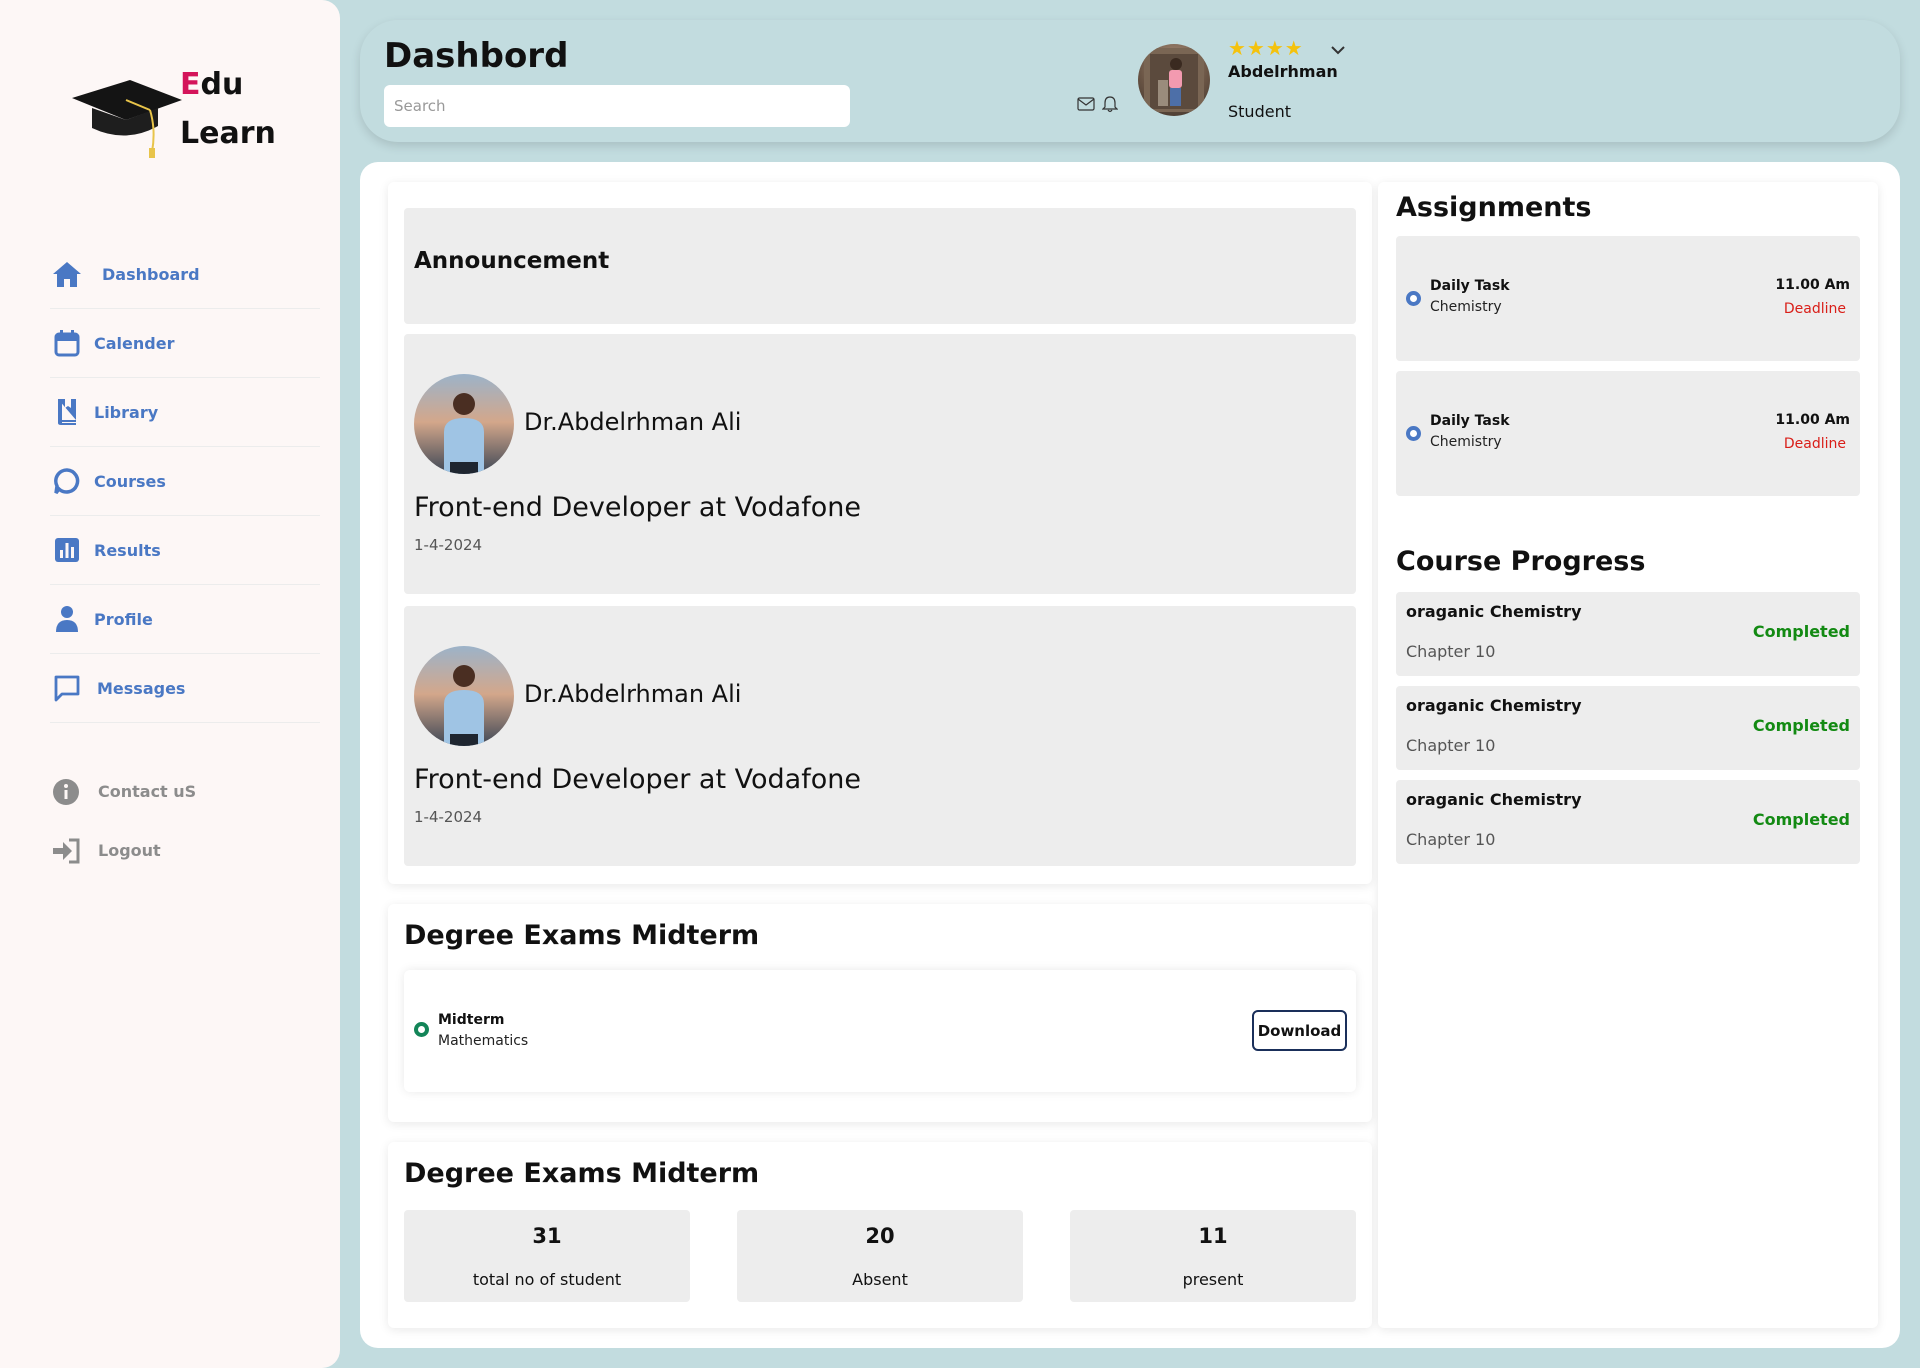 This screenshot has width=1920, height=1368. Describe the element at coordinates (127, 550) in the screenshot. I see `sidebar-item-label: Results` at that location.